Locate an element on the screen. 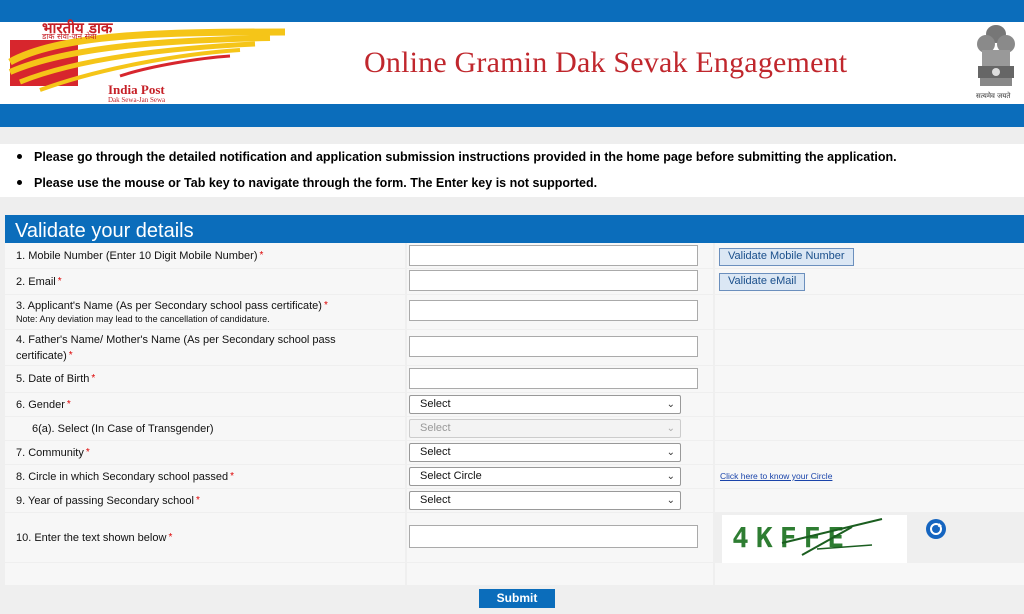  captcha-noise-lines is located at coordinates (832, 537).